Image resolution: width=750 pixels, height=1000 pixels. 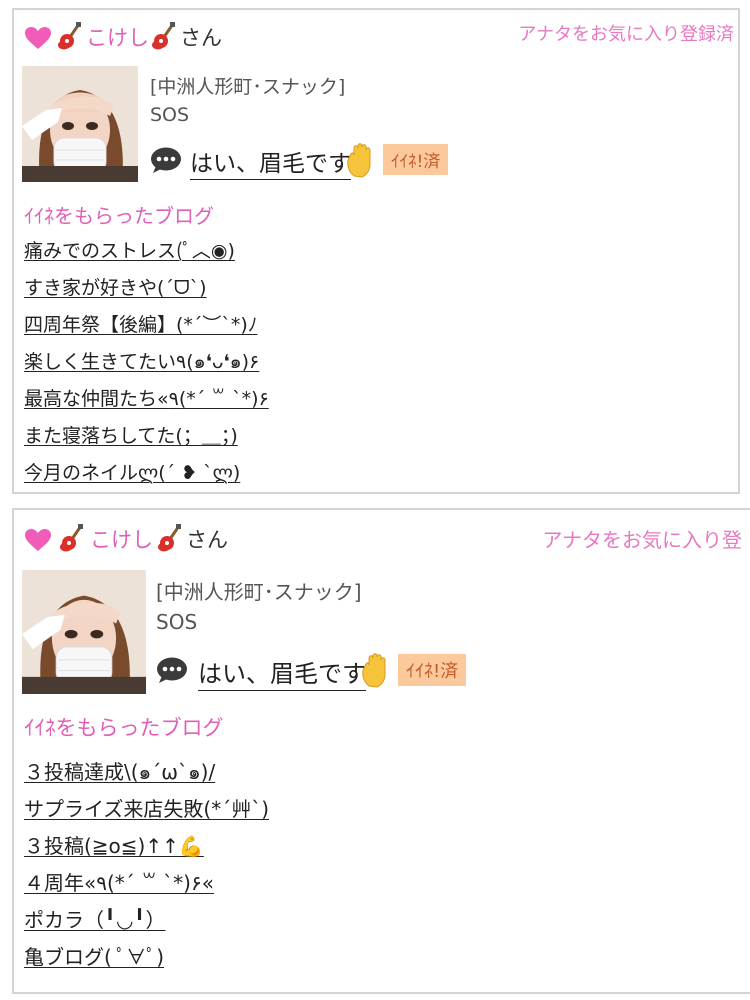 I want to click on list-item: 今月のネイルლ(´ ❥ `ლ), so click(x=146, y=475).